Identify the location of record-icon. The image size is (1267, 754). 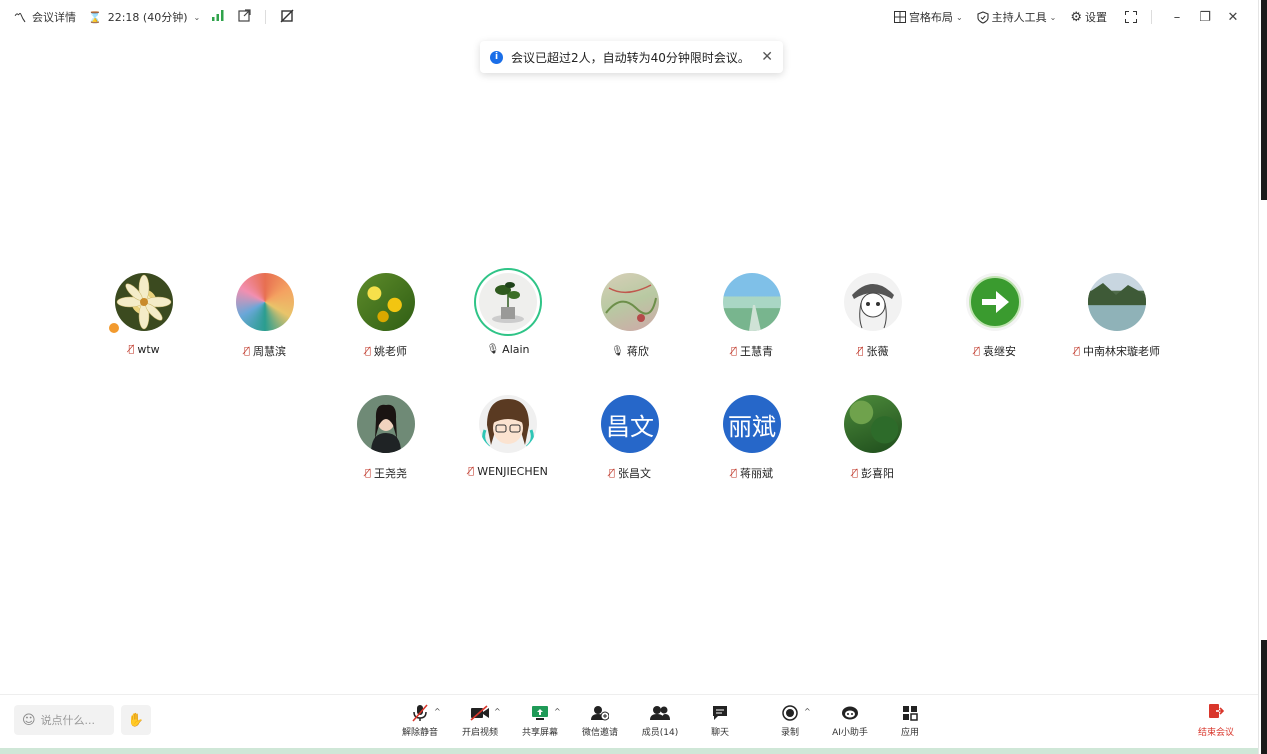
(790, 713).